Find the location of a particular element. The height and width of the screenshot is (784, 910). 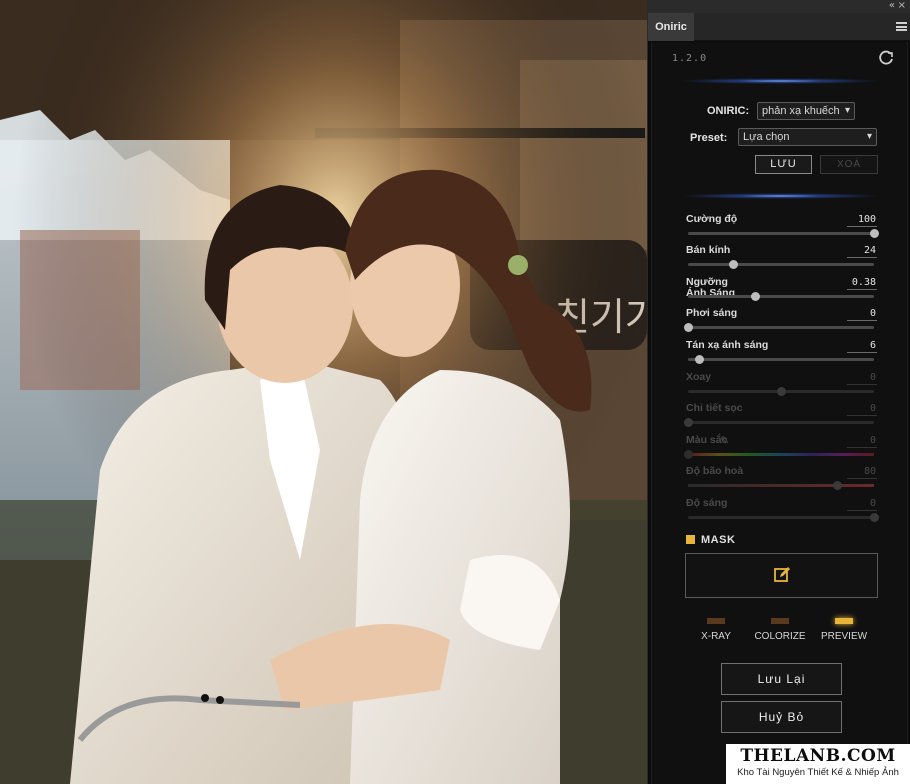

toggle-label: PREVIEW is located at coordinates (844, 636).